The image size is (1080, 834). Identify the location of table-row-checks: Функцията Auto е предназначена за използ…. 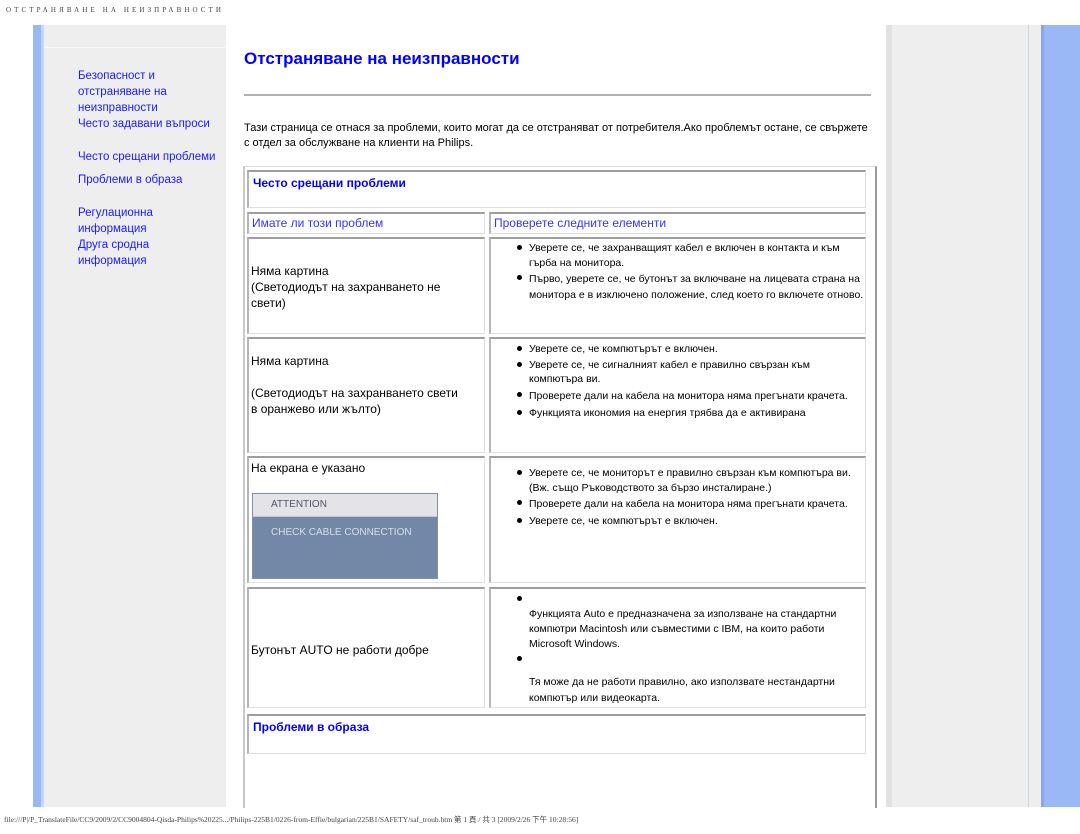
(677, 647).